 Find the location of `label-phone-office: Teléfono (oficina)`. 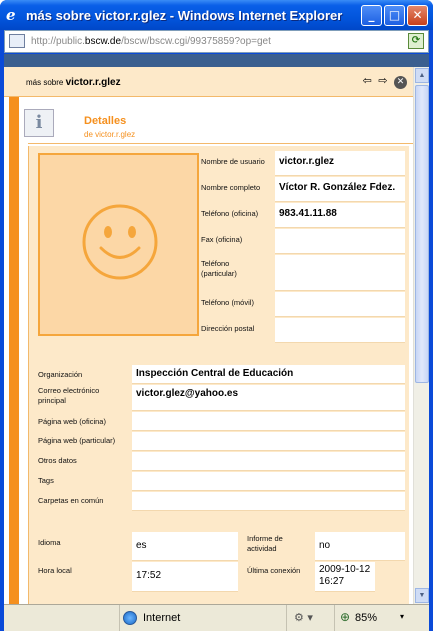

label-phone-office: Teléfono (oficina) is located at coordinates (230, 213).